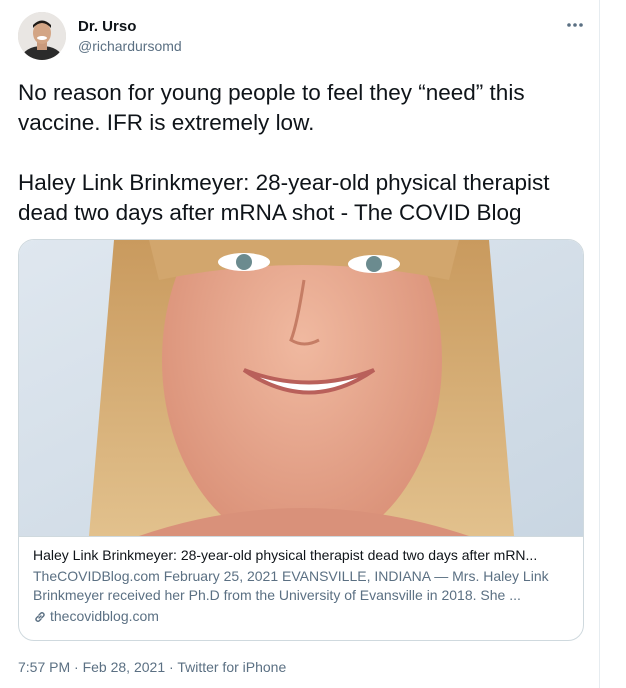 Image resolution: width=626 pixels, height=688 pixels. Describe the element at coordinates (130, 46) in the screenshot. I see `user-handle: @richardursomd` at that location.